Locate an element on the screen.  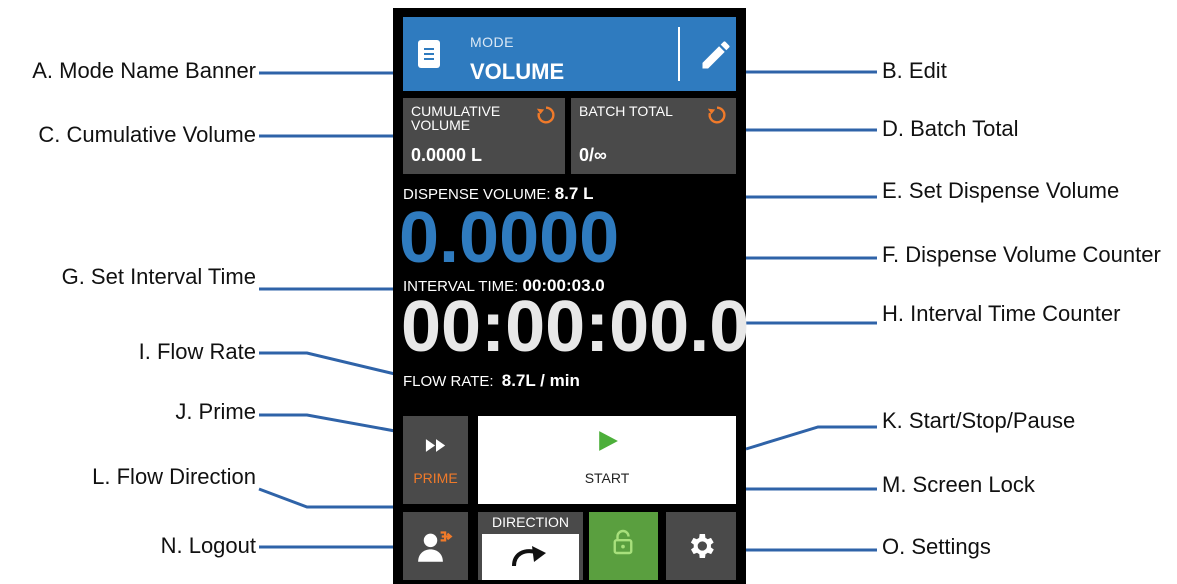
cumulative-volume-tile: CUMULATIVE VOLUME 0.0000 L is located at coordinates (484, 136).